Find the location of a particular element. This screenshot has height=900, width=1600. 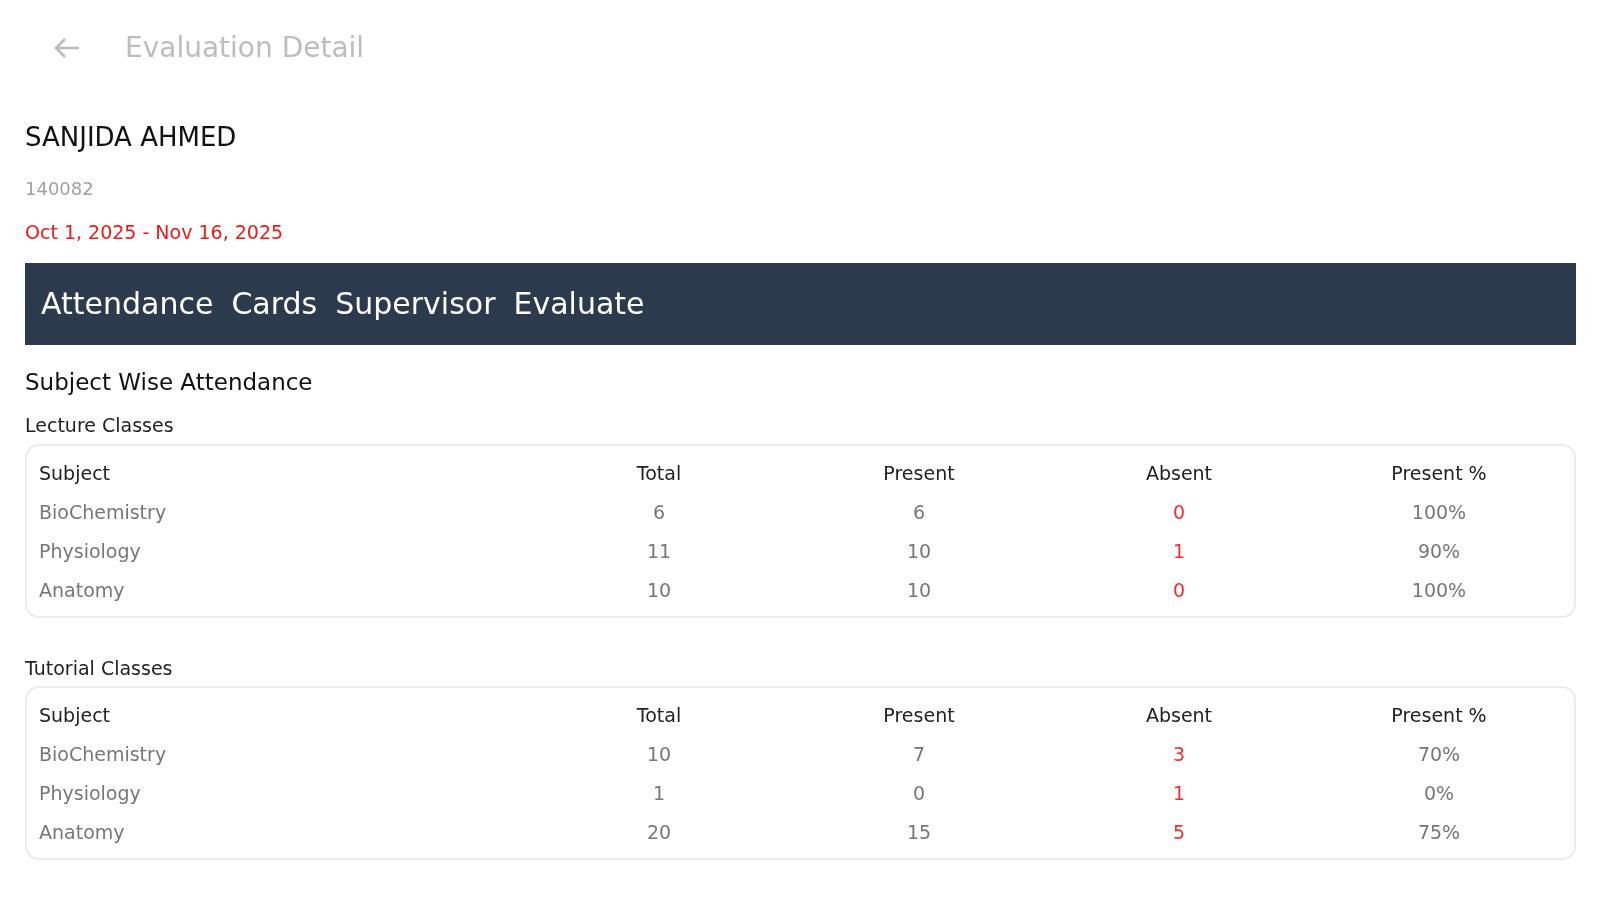

table-cell-text: 5 is located at coordinates (1179, 832).